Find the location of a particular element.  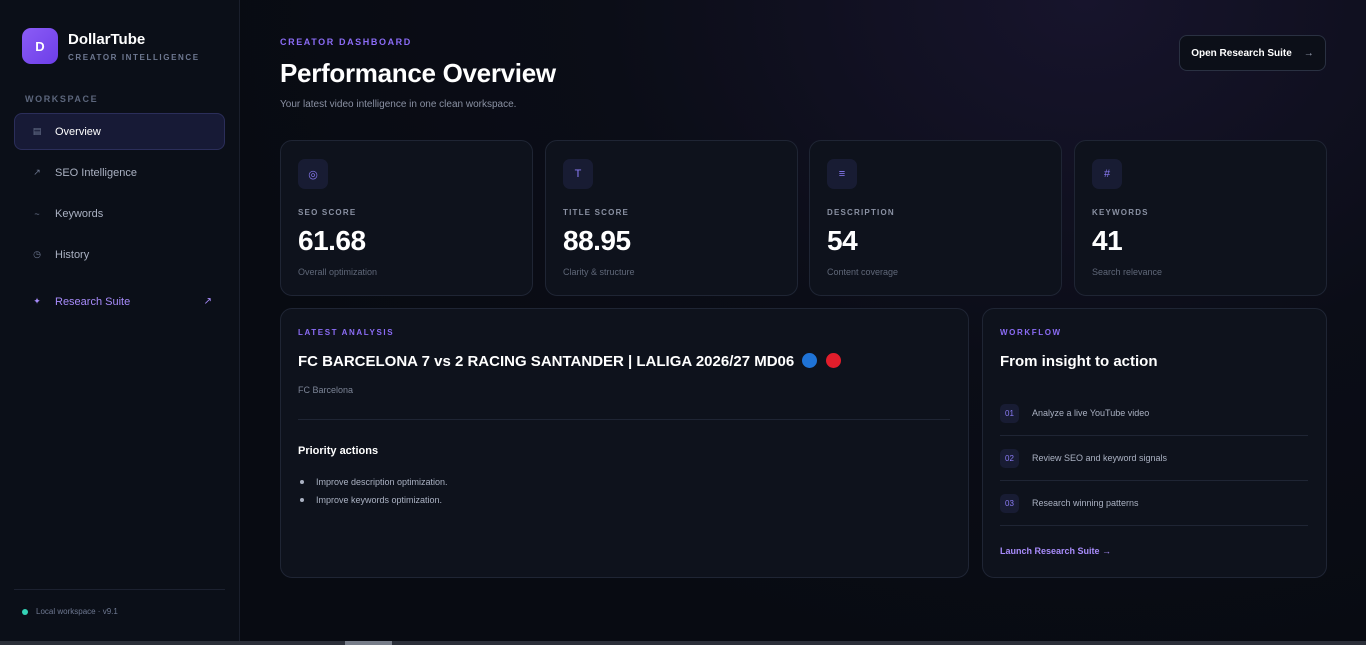

metric-note: Clarity & structure is located at coordinates (599, 272).